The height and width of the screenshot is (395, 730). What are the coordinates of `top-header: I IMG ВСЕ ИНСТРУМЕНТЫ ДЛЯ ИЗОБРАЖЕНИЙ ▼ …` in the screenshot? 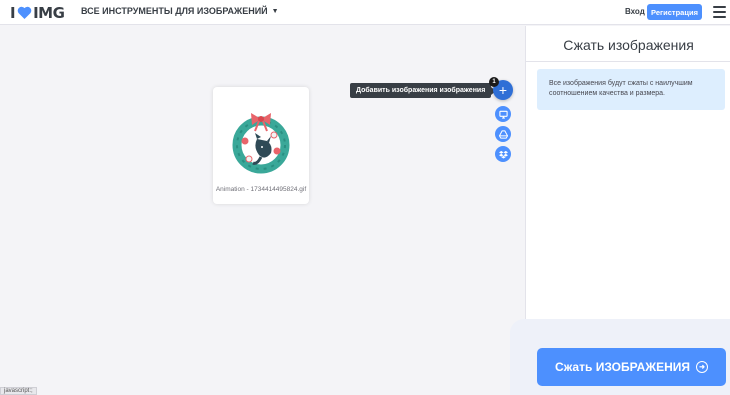 It's located at (365, 12).